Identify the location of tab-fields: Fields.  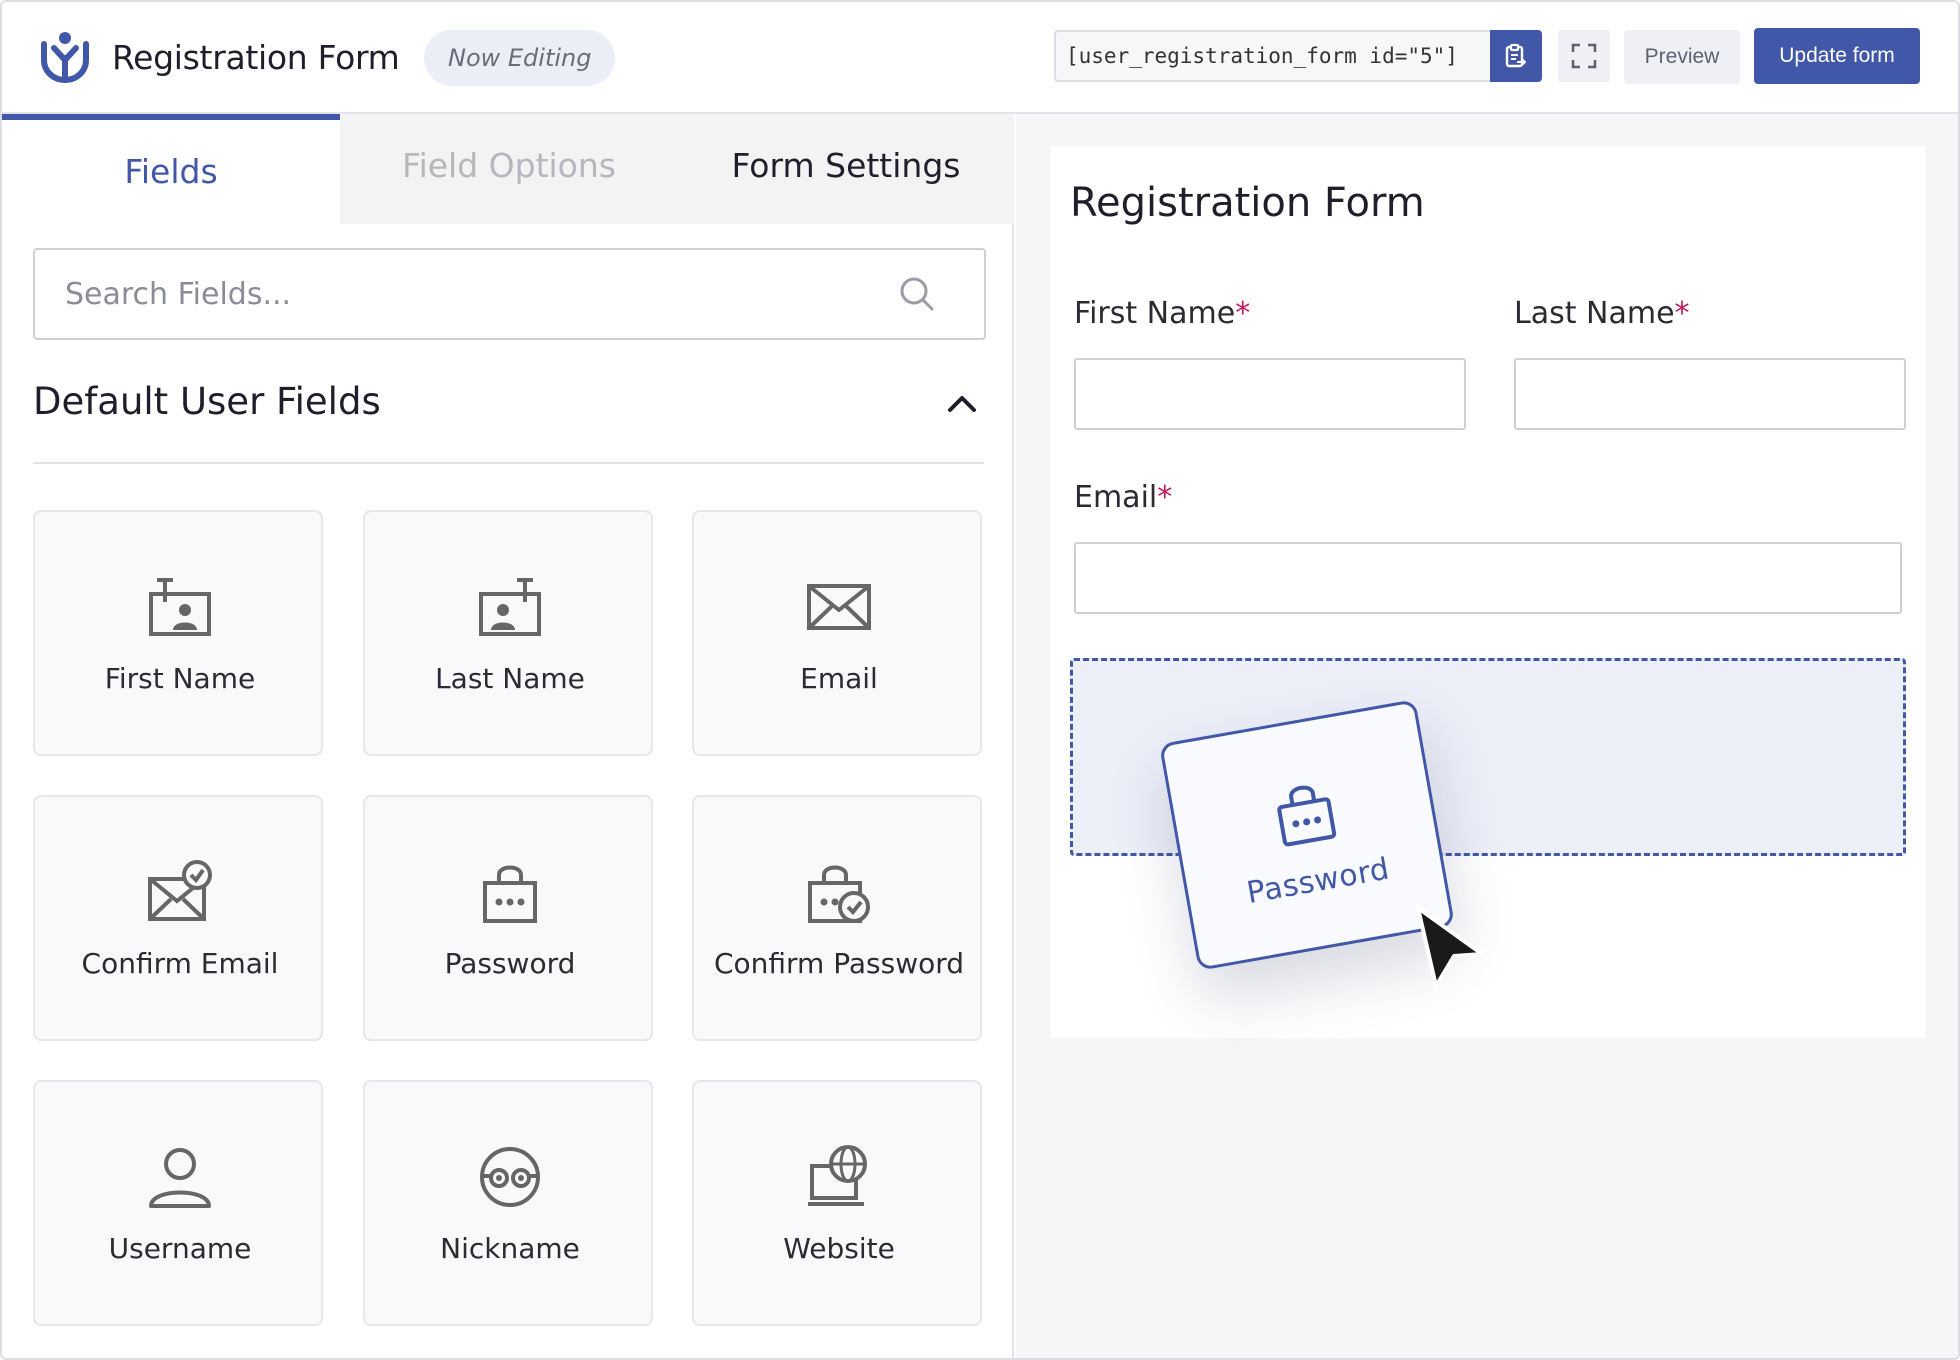
(171, 169).